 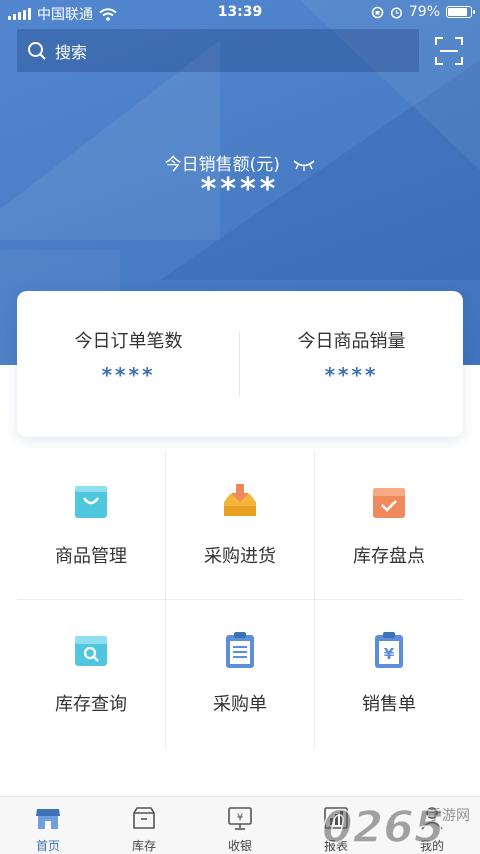 I want to click on watermark-logo: 0265 手游网, so click(x=395, y=827).